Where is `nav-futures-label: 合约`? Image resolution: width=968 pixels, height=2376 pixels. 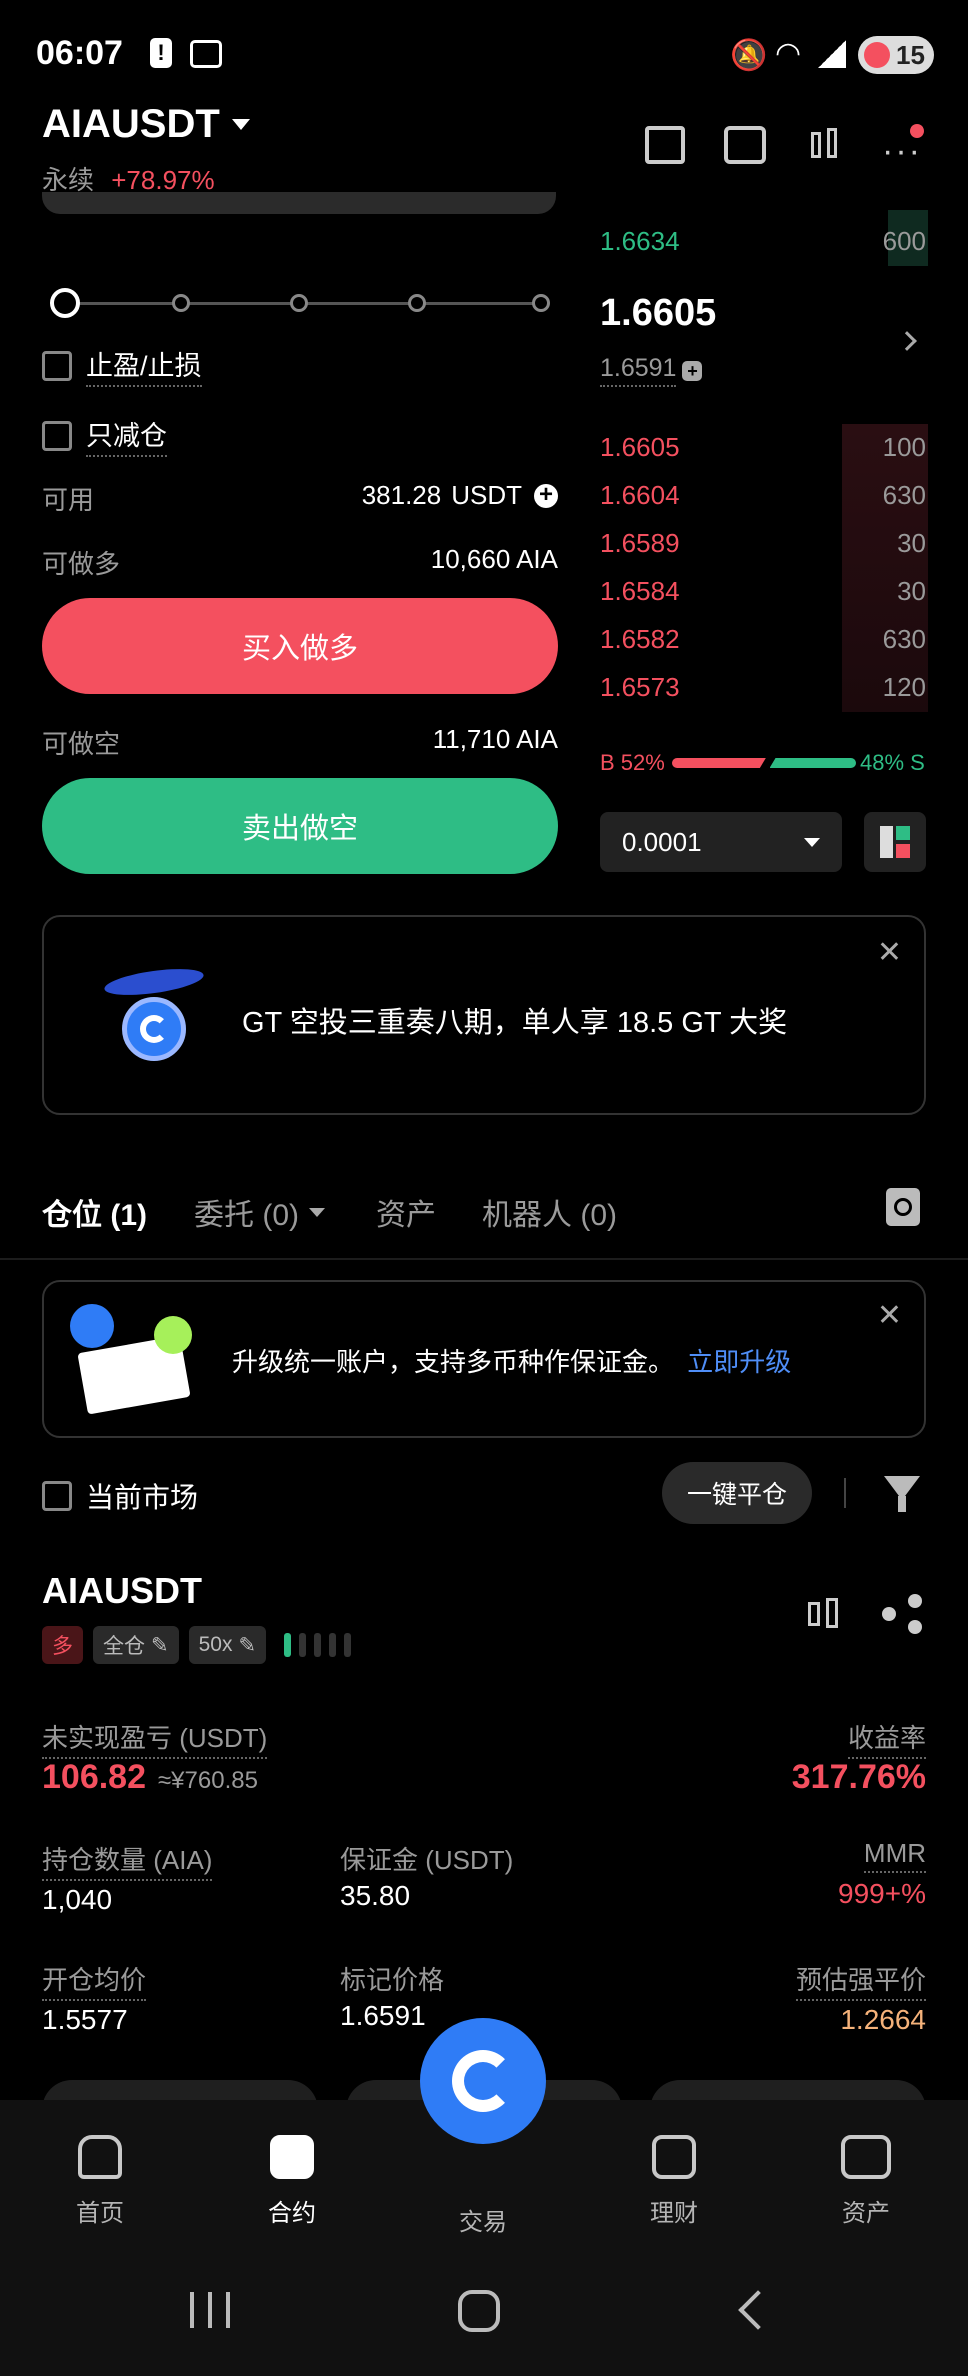 nav-futures-label: 合约 is located at coordinates (292, 2213).